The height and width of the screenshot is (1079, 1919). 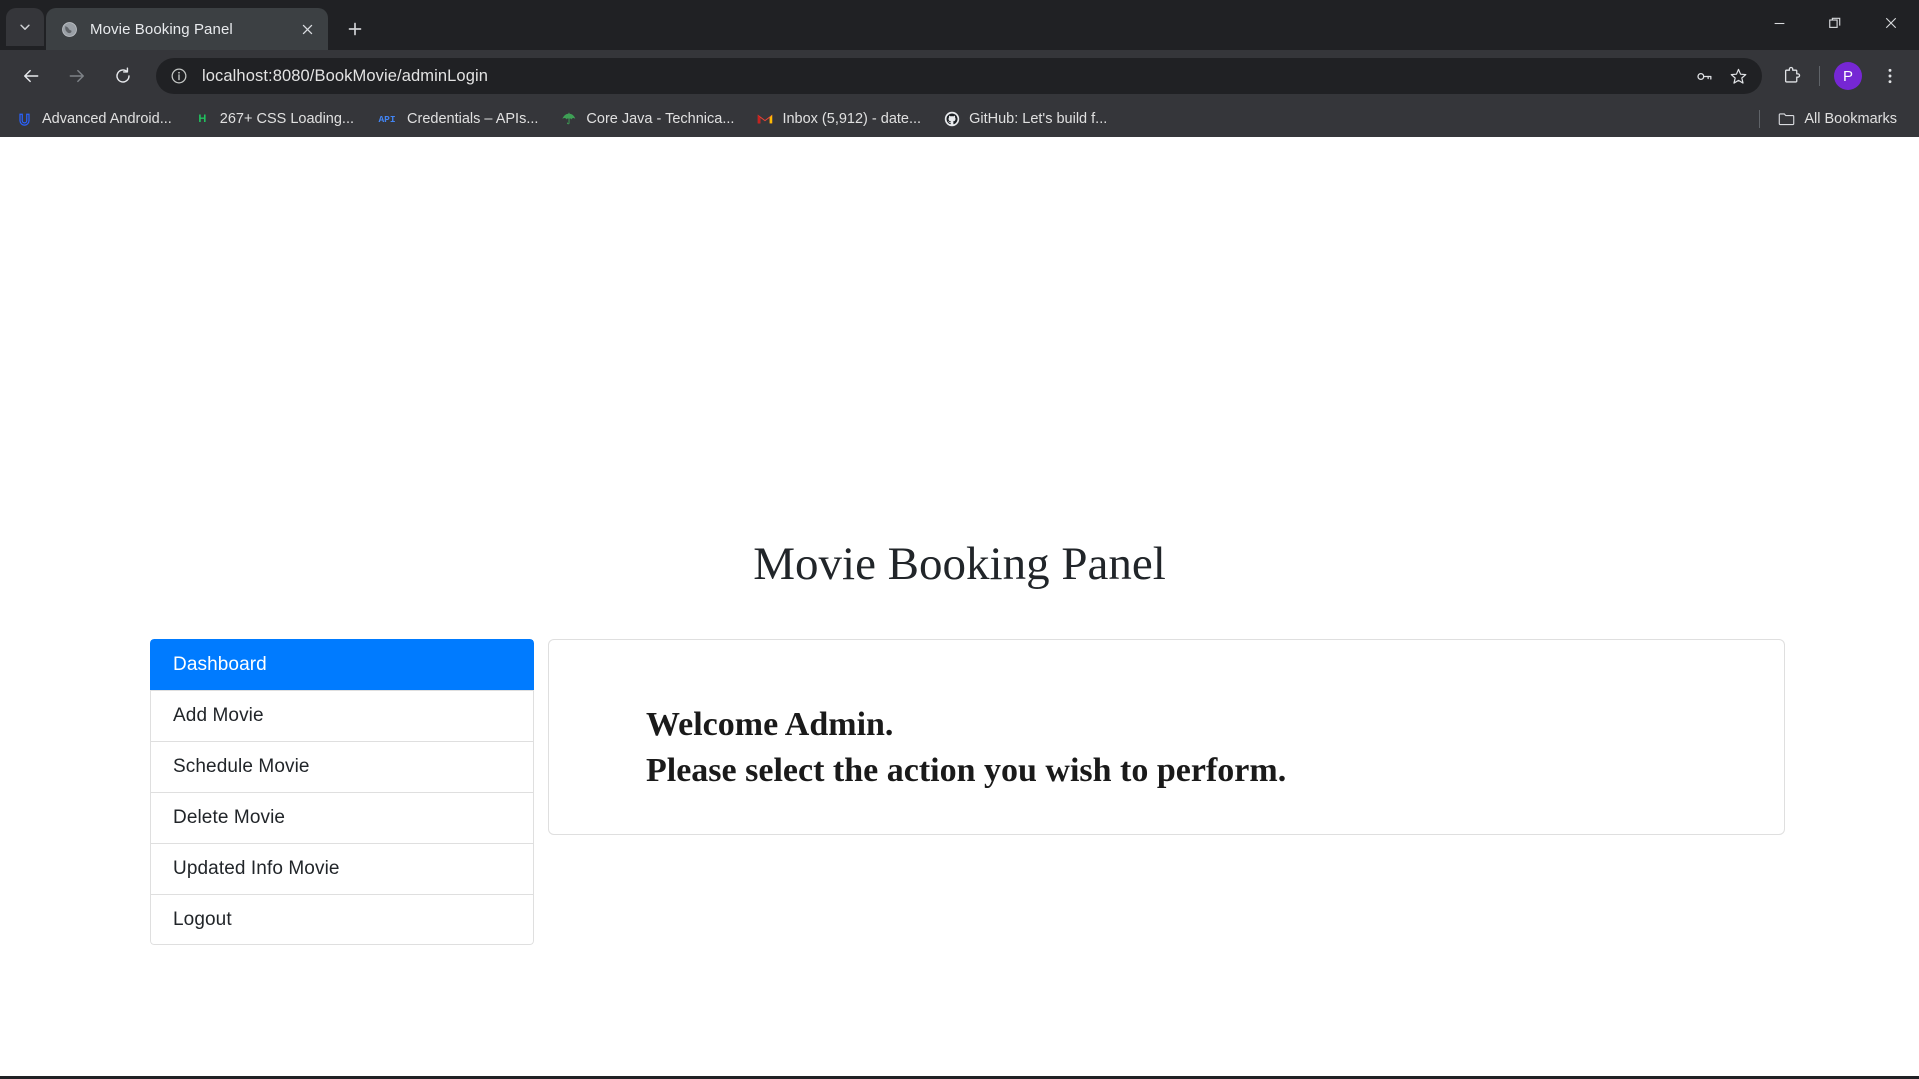 What do you see at coordinates (218, 715) in the screenshot?
I see `sidebar-item-label: Add Movie` at bounding box center [218, 715].